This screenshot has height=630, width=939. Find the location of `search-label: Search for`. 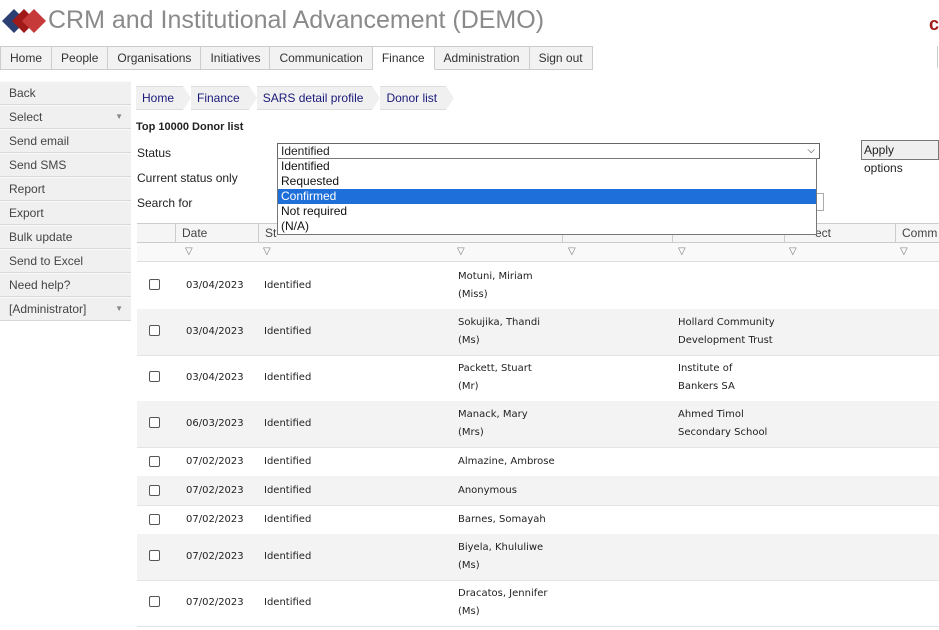

search-label: Search for is located at coordinates (165, 203).